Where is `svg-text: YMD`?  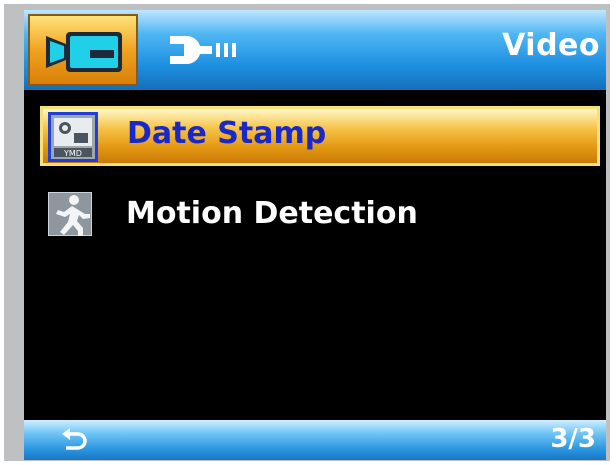
svg-text: YMD is located at coordinates (72, 153).